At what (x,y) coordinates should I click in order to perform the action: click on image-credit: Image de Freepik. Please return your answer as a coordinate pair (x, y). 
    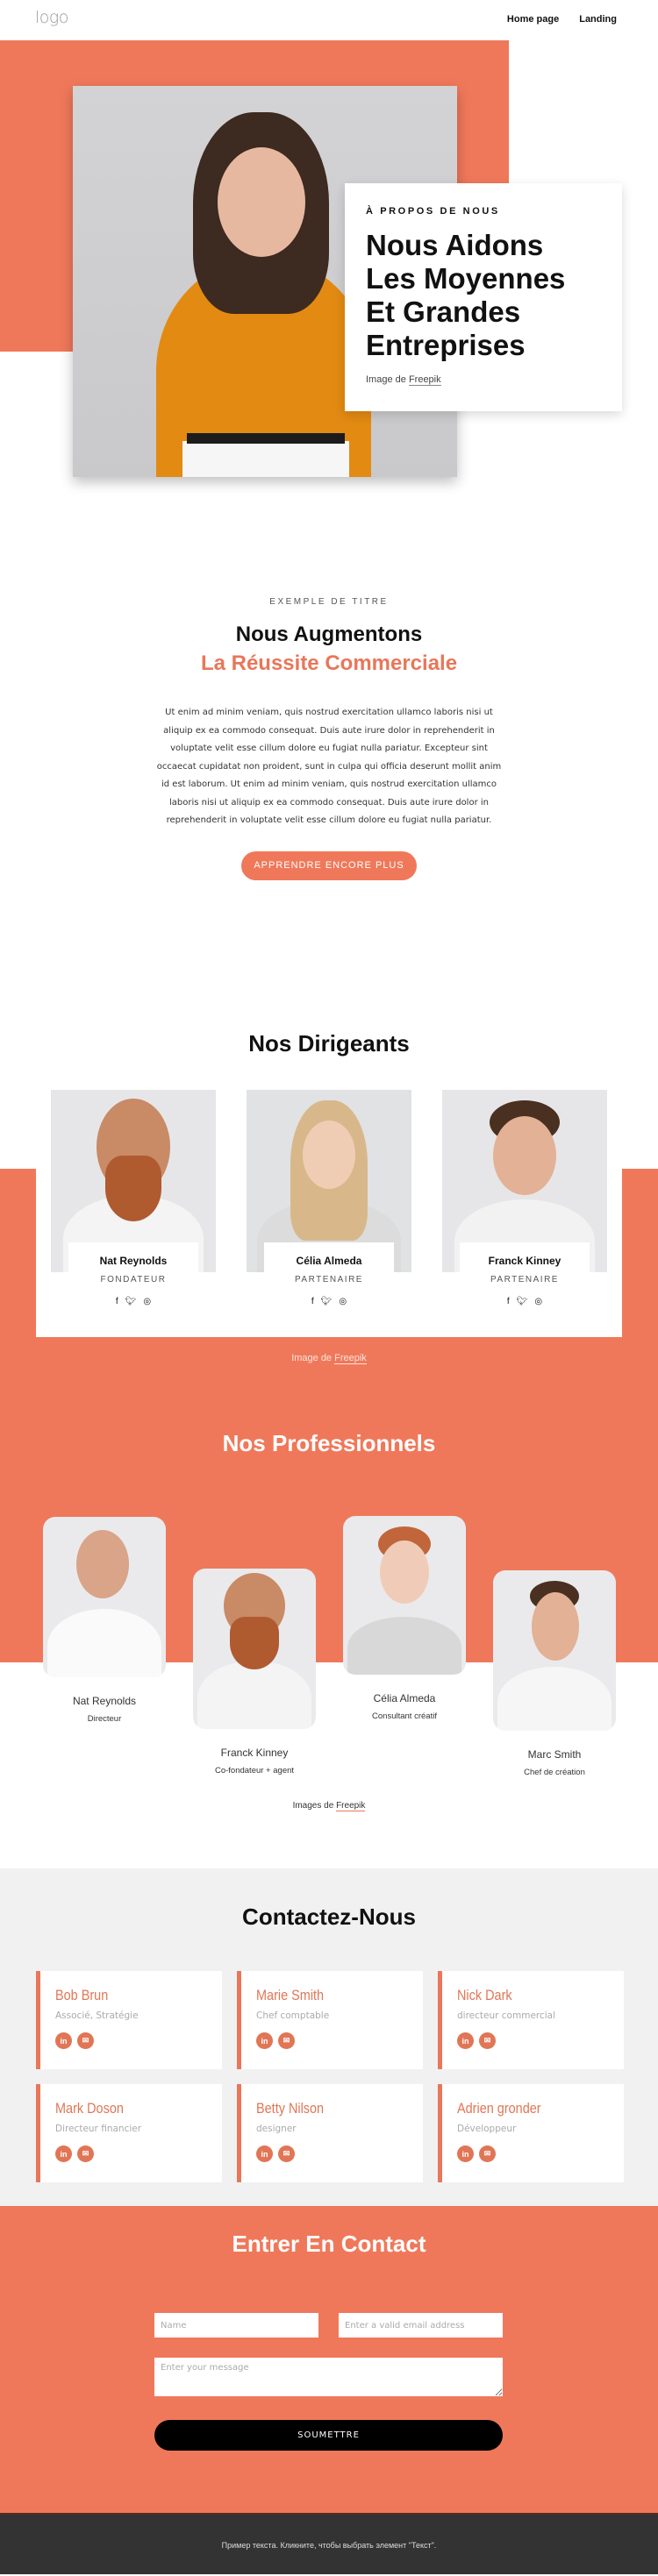
    Looking at the image, I should click on (484, 380).